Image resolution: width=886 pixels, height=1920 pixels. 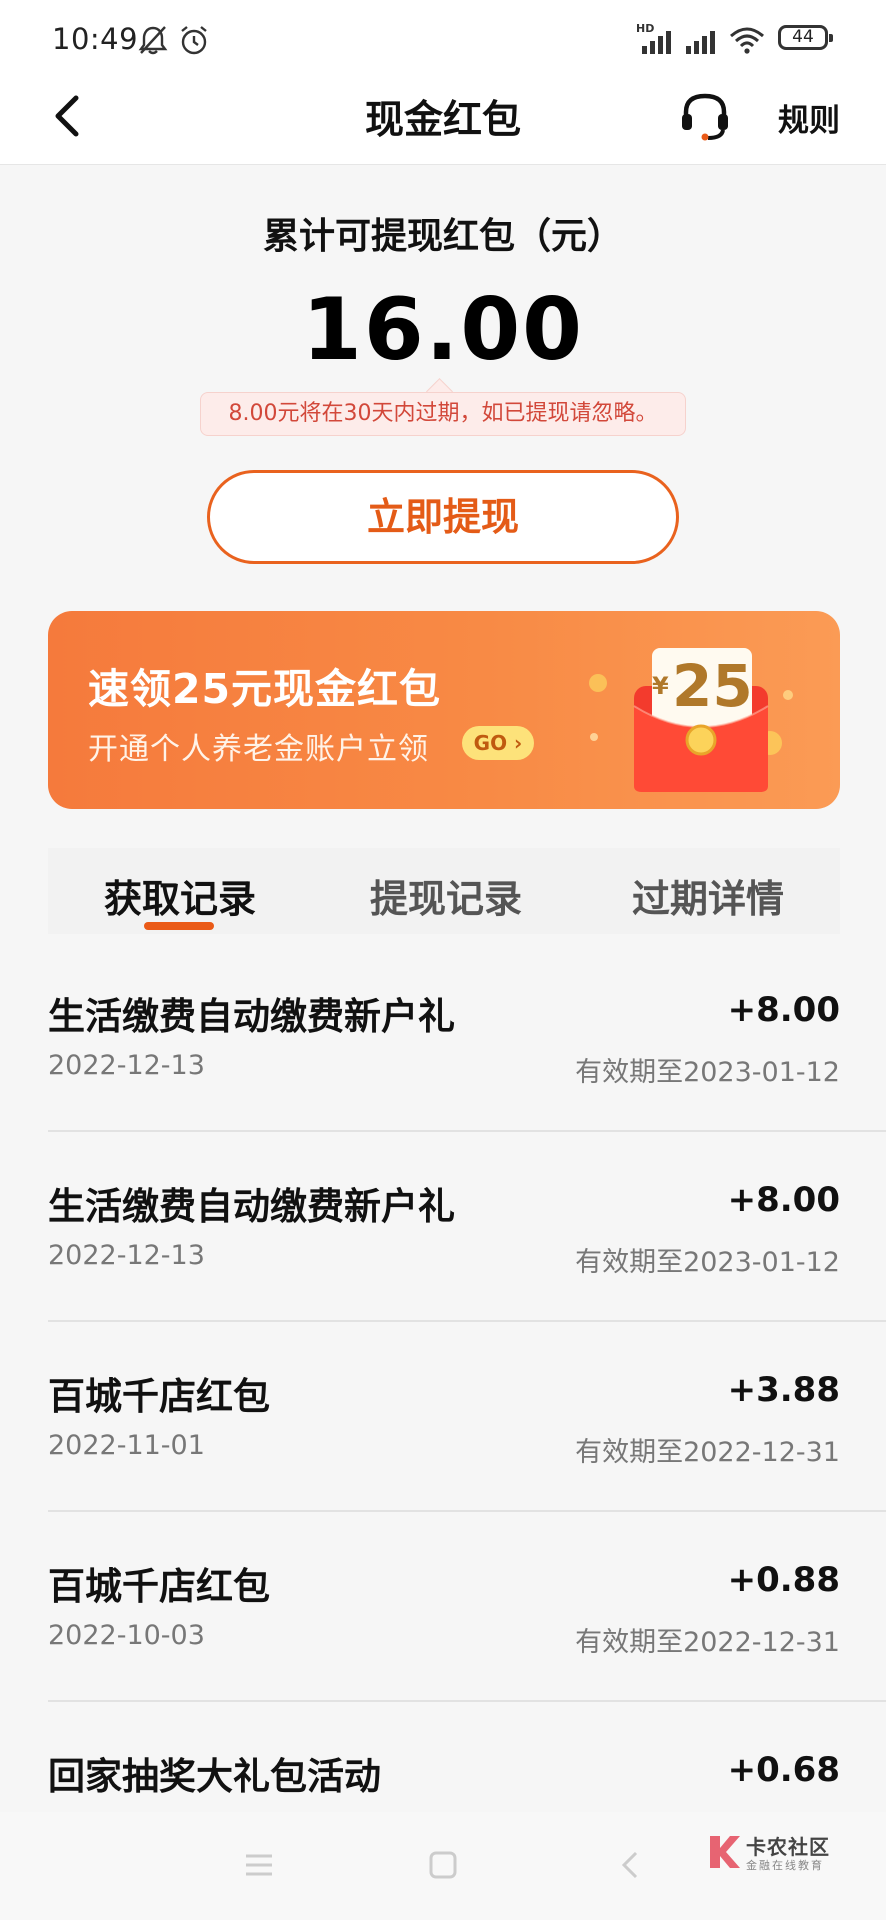 I want to click on battery-indicator: 44, so click(x=805, y=37).